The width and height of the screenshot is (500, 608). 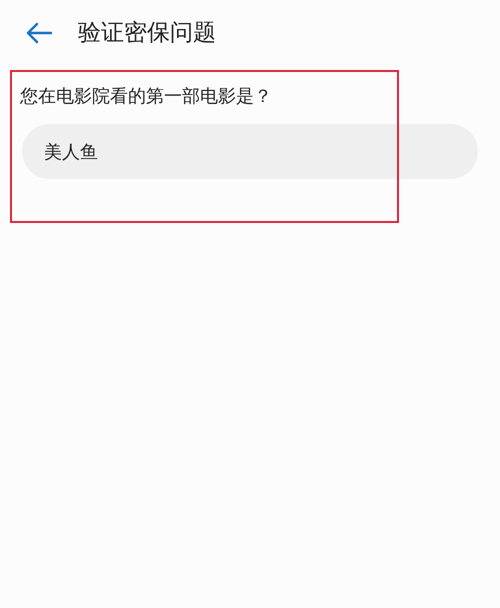 What do you see at coordinates (147, 33) in the screenshot?
I see `page-title: 验证密保问题` at bounding box center [147, 33].